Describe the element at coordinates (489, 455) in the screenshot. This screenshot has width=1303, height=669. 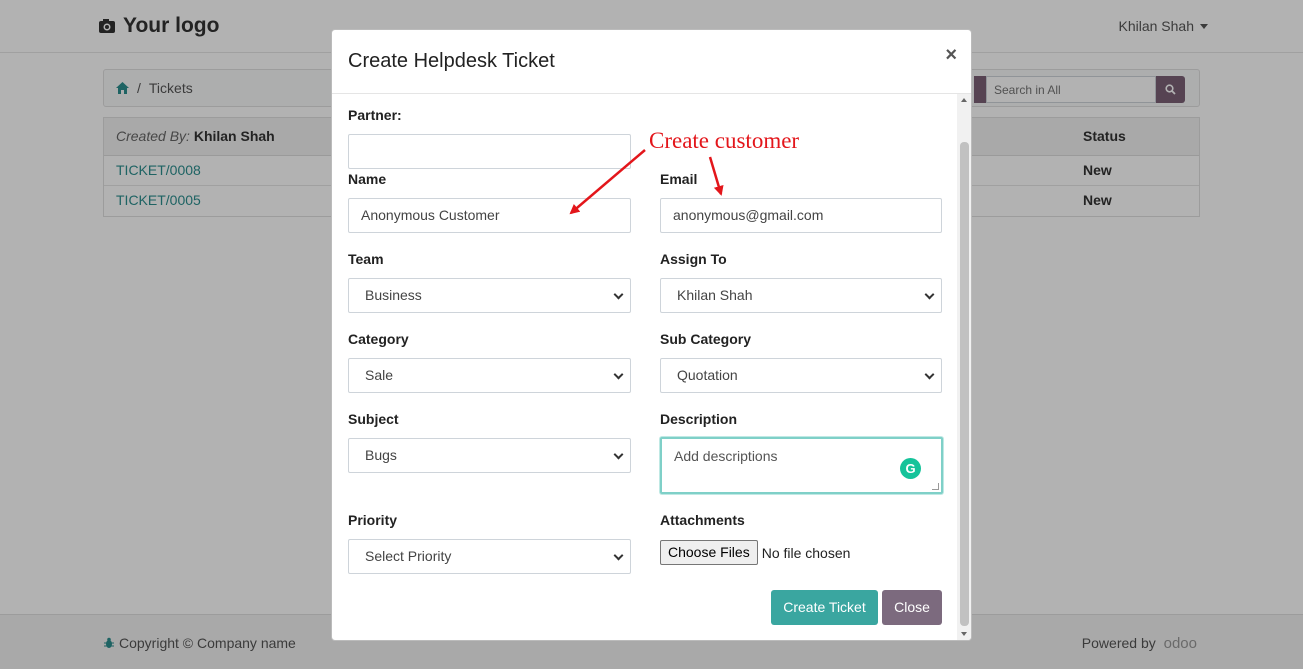
I see `subject-select: Bugs` at that location.